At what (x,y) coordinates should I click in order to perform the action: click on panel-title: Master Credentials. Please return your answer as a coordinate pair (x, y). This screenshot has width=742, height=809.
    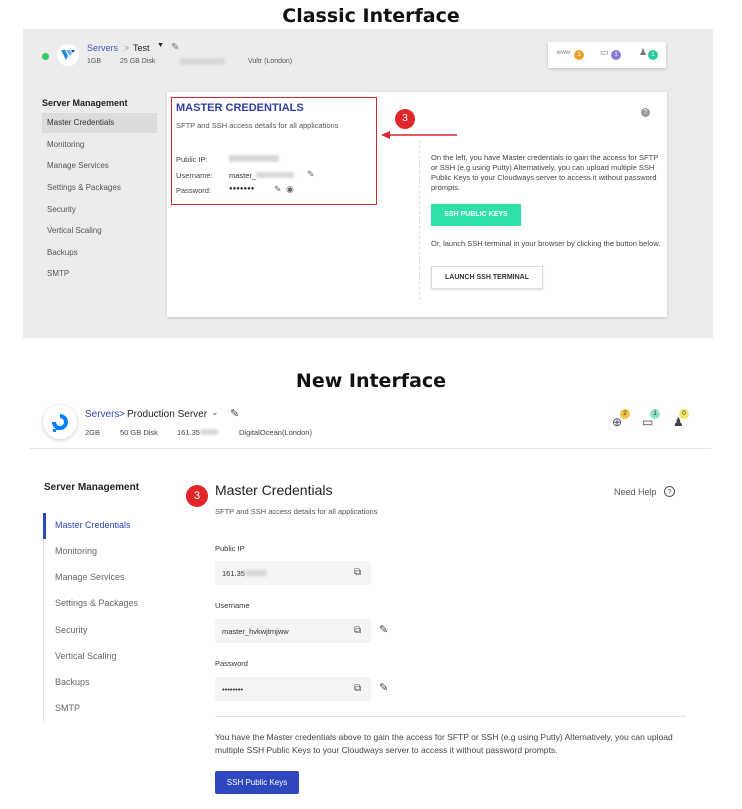
    Looking at the image, I should click on (274, 490).